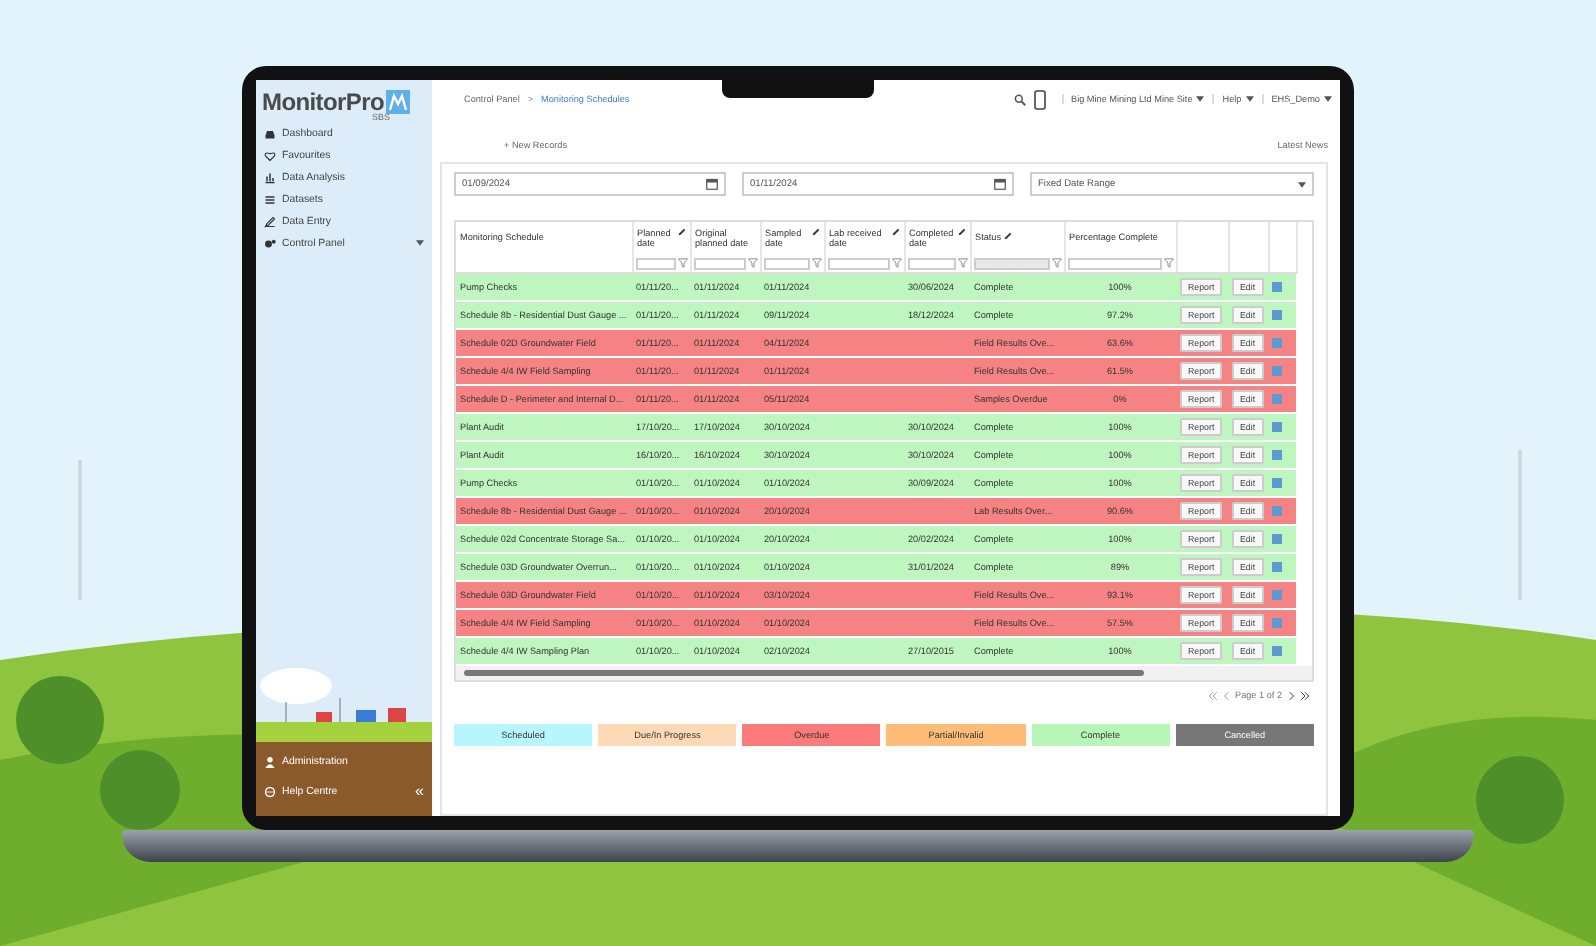 Image resolution: width=1596 pixels, height=946 pixels. I want to click on next-page-icon, so click(1291, 695).